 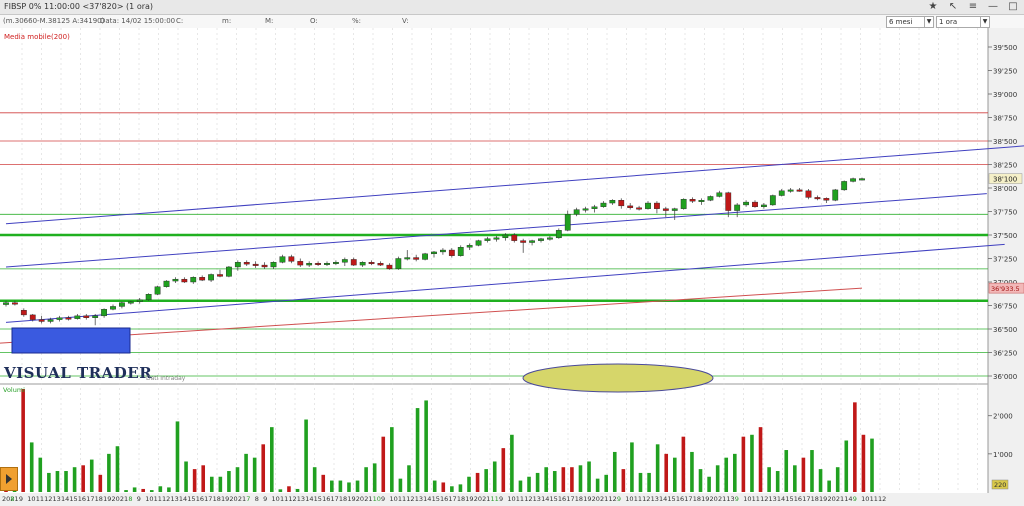 What do you see at coordinates (1005, 330) in the screenshot?
I see `price-tick-label: 36'500` at bounding box center [1005, 330].